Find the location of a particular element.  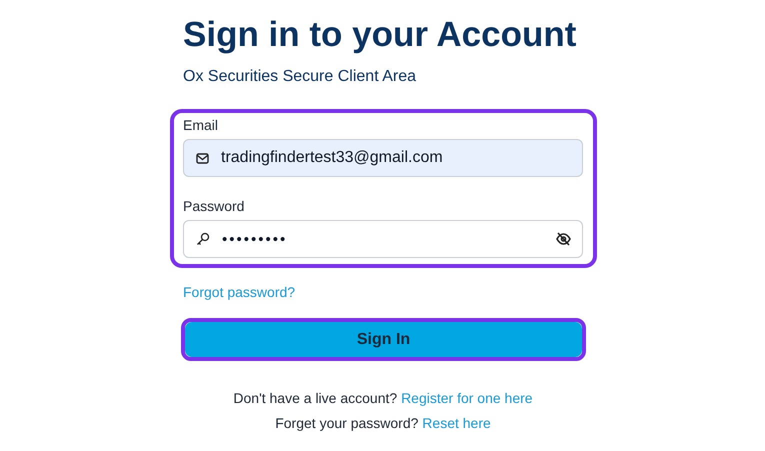

forgot-password-link: Forgot password? is located at coordinates (239, 292).